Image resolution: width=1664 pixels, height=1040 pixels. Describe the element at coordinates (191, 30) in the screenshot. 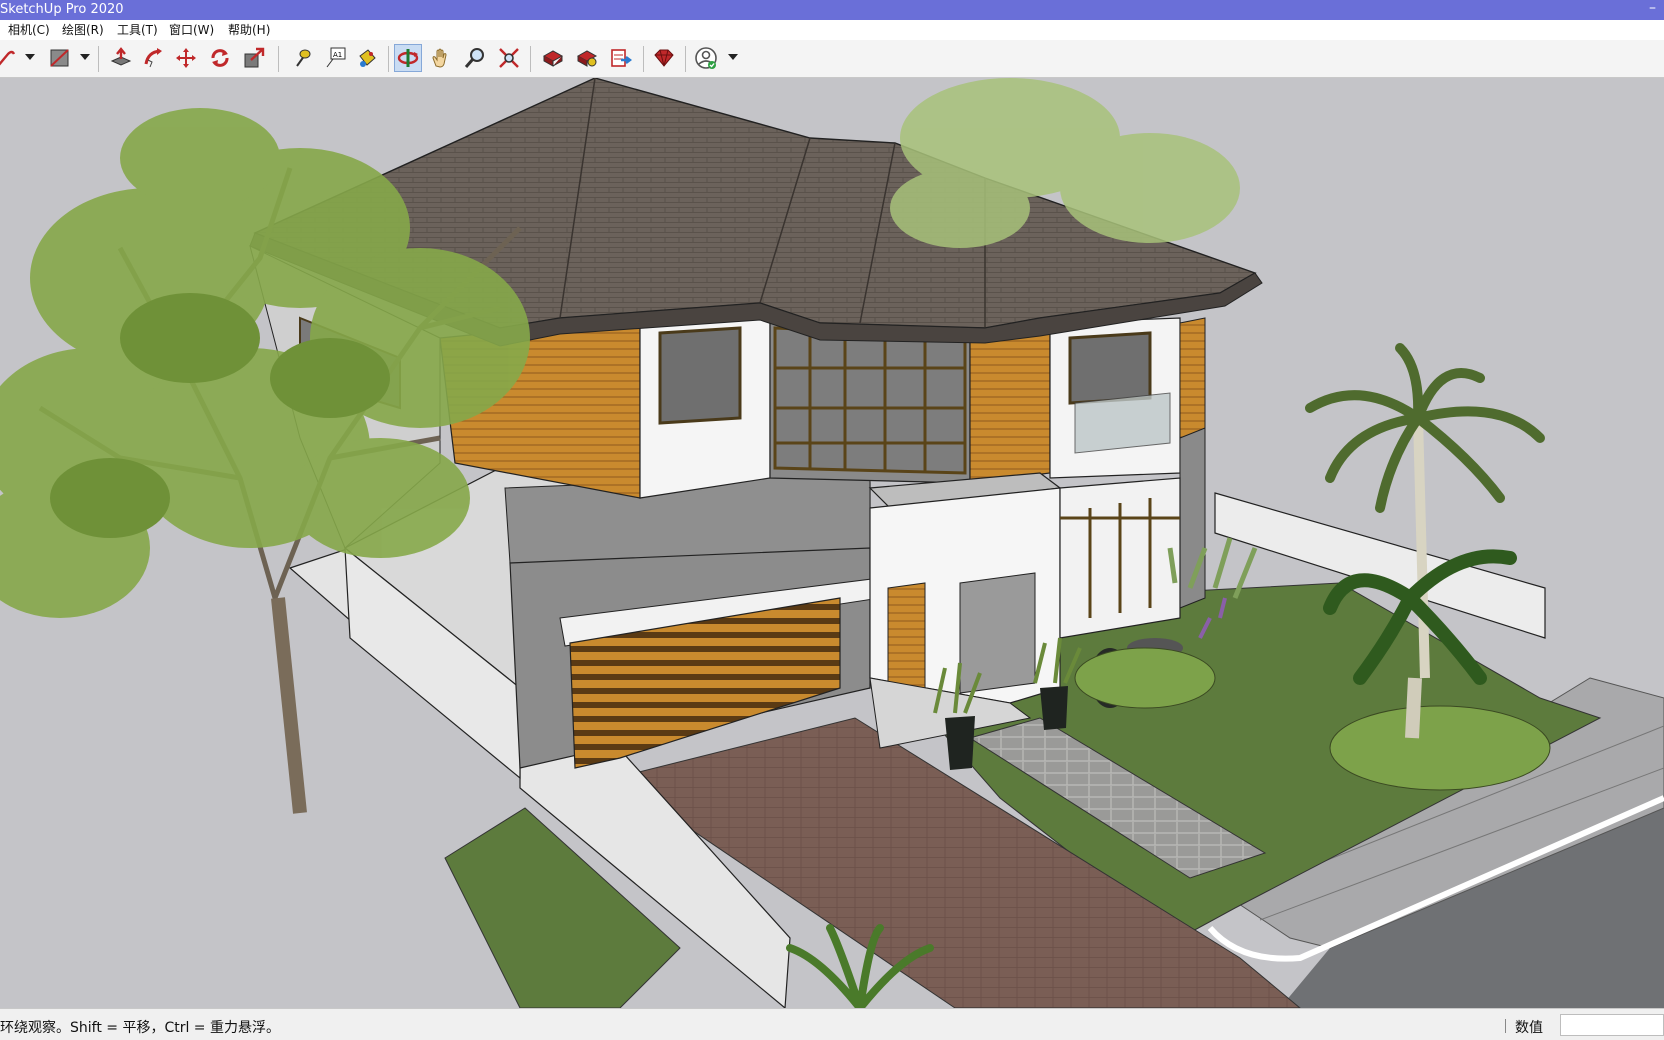

I see `menu-window: 窗口(W)` at that location.